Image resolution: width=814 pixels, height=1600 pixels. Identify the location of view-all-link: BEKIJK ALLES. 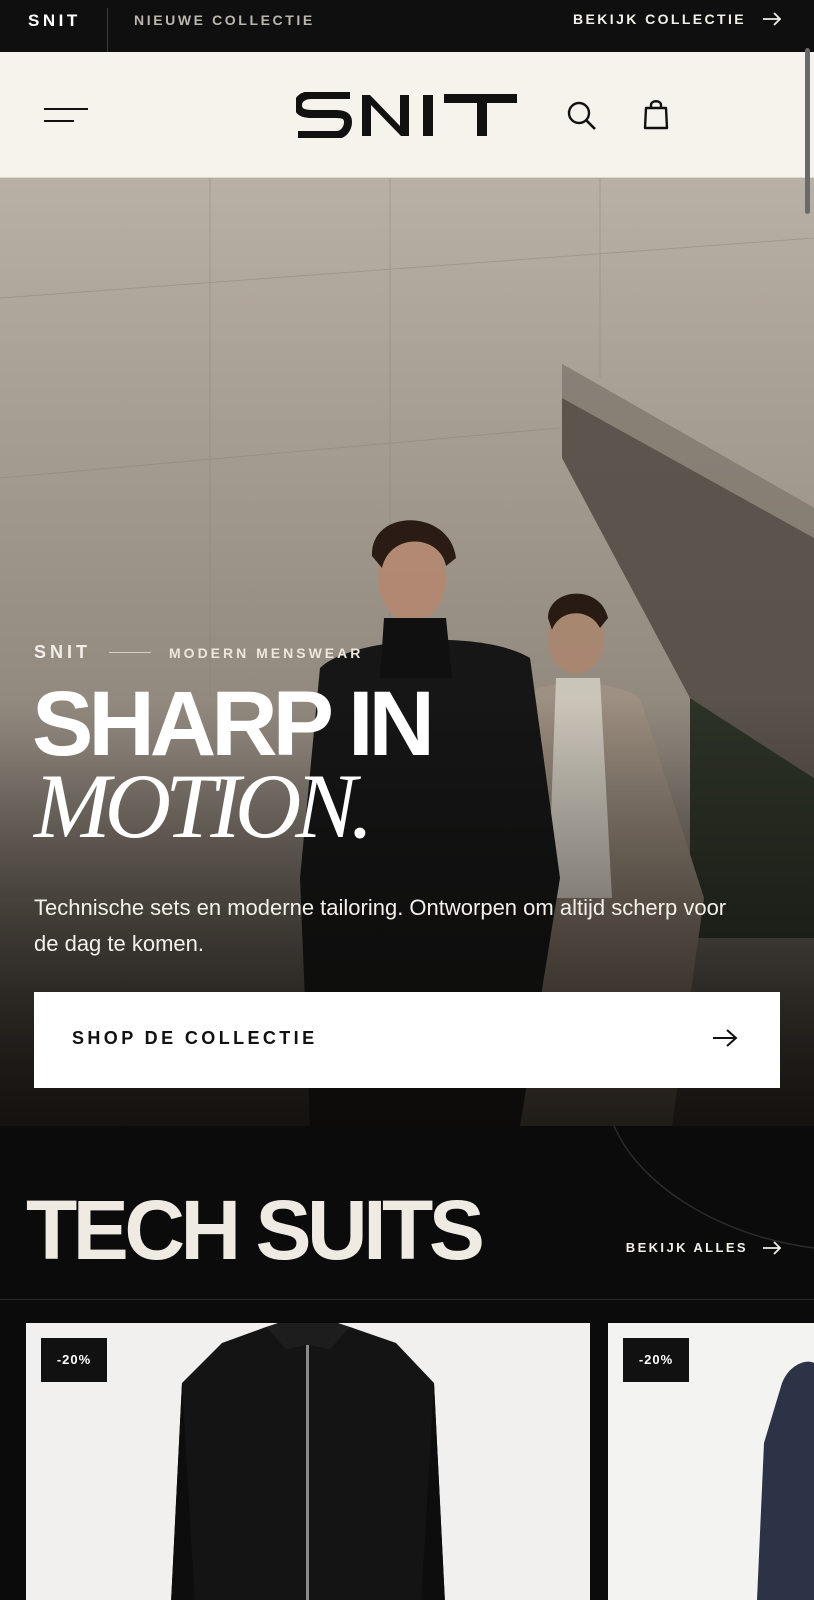
(704, 1247).